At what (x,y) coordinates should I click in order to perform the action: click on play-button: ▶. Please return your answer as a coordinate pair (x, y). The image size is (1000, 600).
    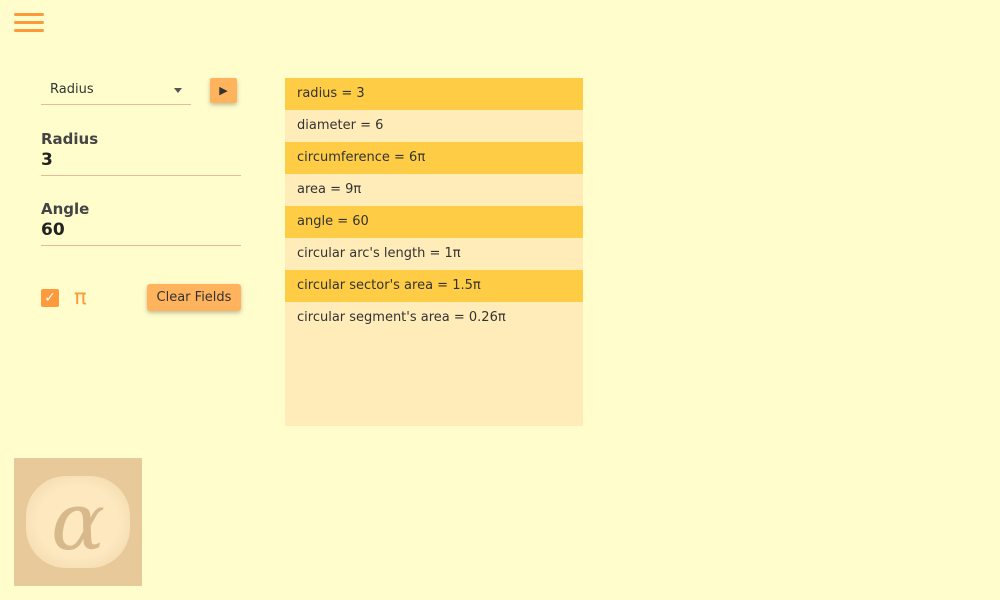
    Looking at the image, I should click on (223, 90).